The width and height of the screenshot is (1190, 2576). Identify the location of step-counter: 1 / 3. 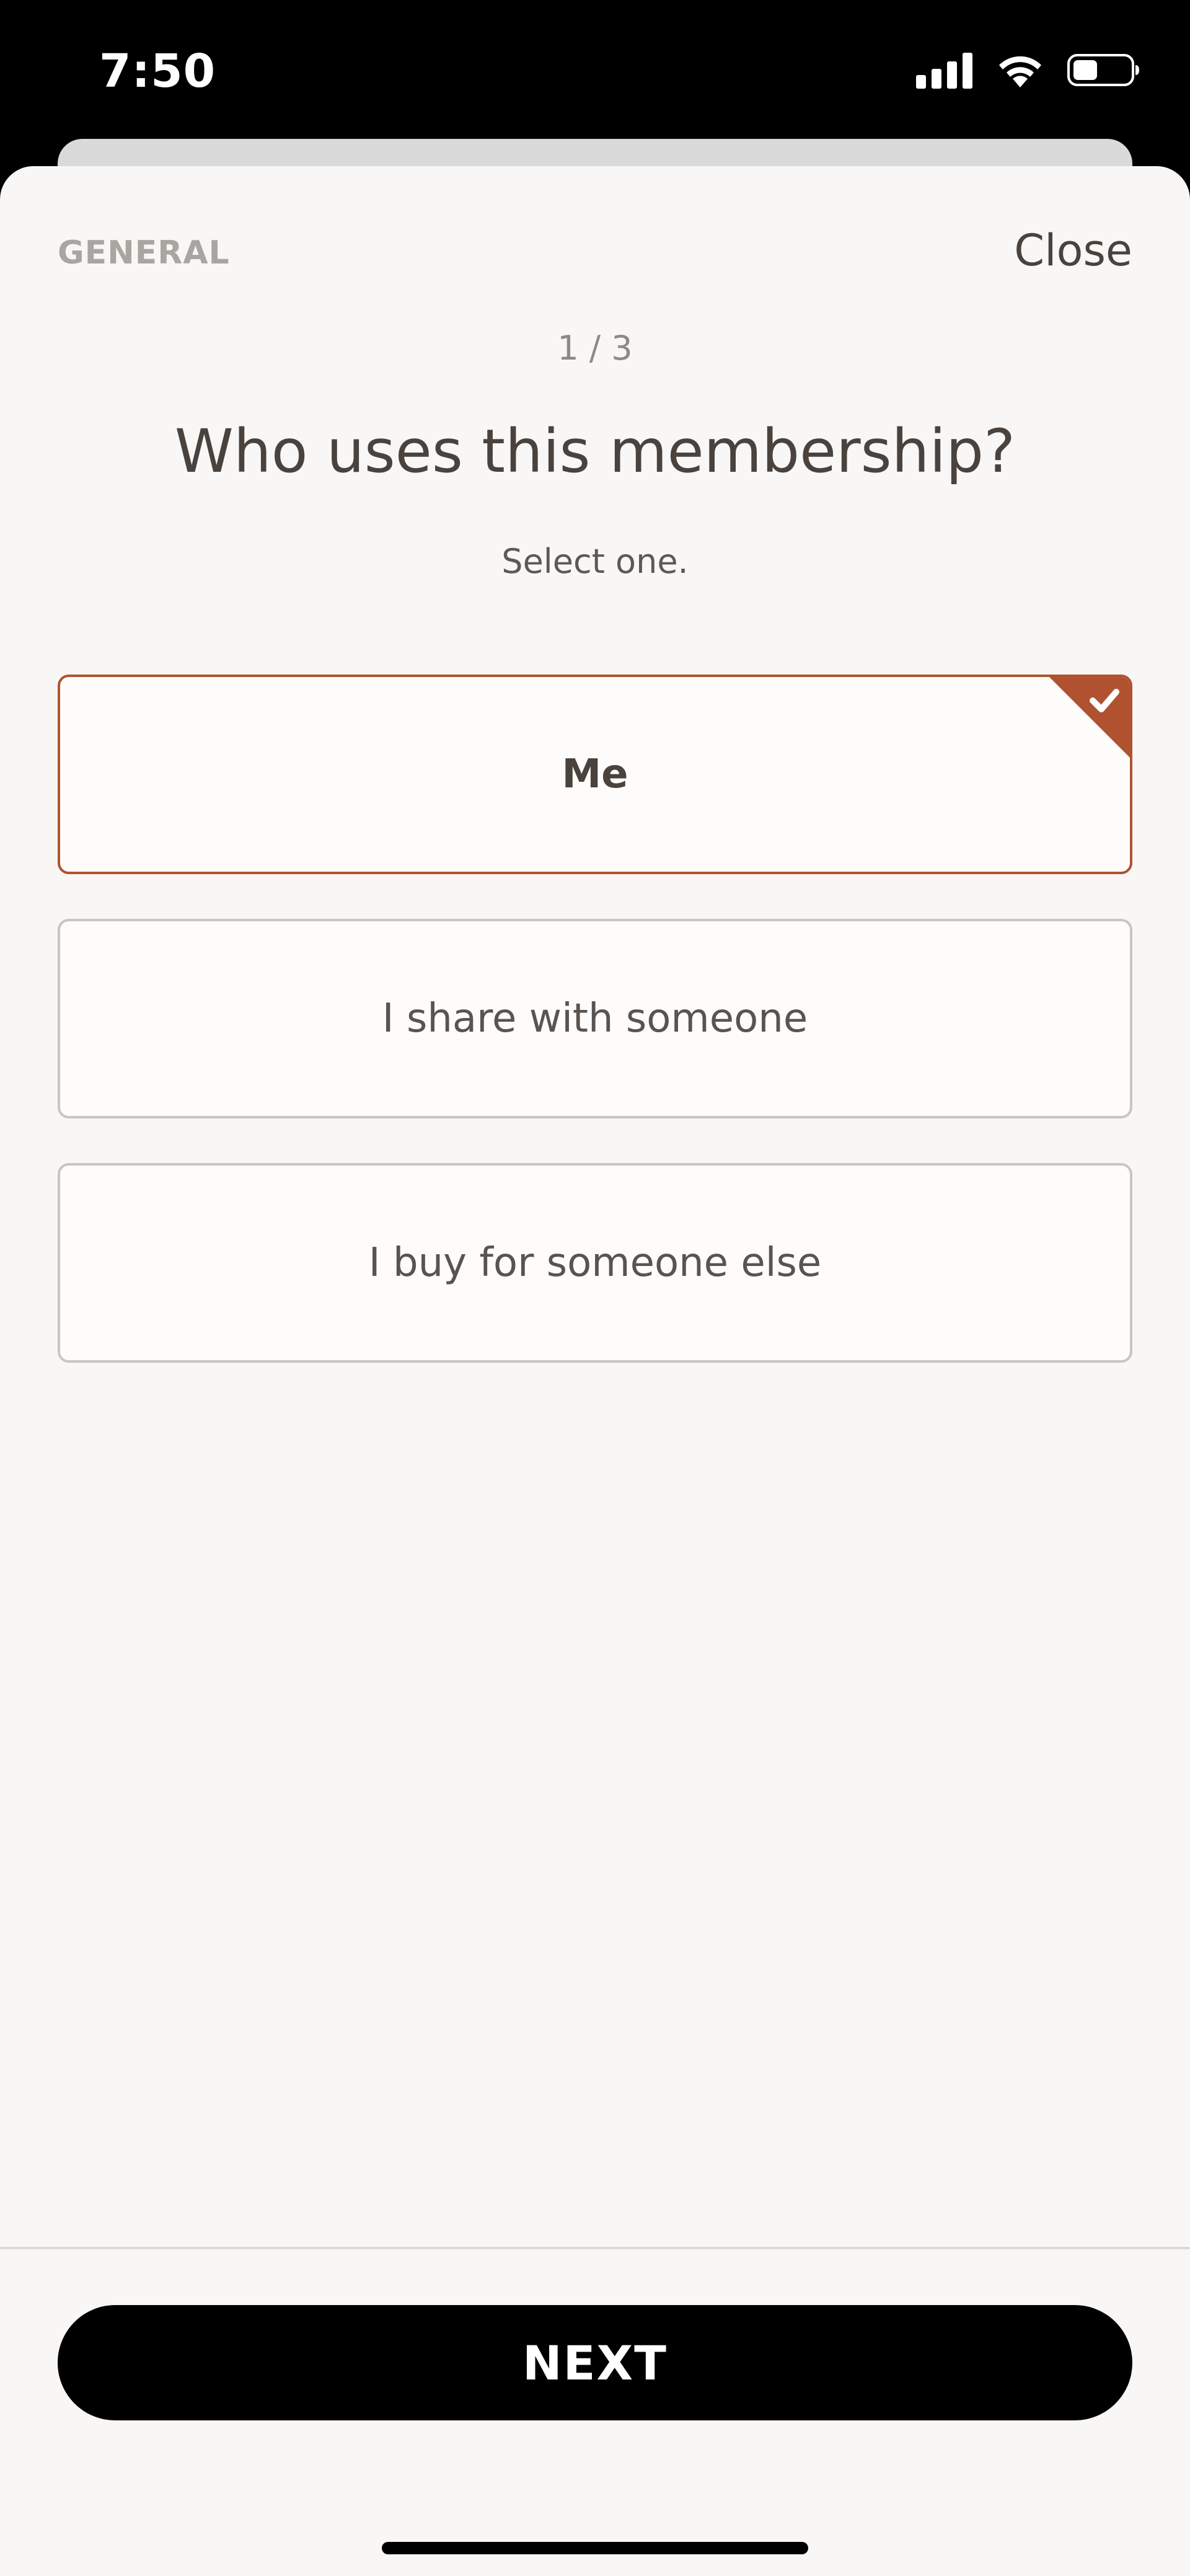
(595, 349).